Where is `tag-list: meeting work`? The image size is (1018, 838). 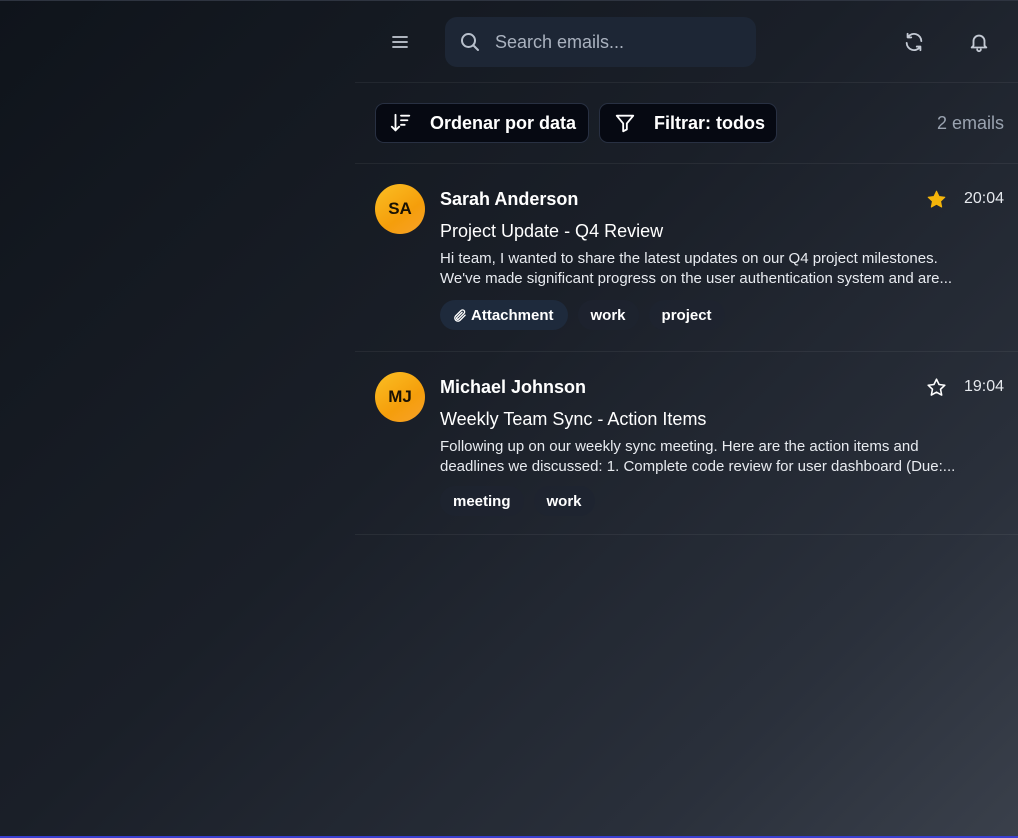 tag-list: meeting work is located at coordinates (517, 501).